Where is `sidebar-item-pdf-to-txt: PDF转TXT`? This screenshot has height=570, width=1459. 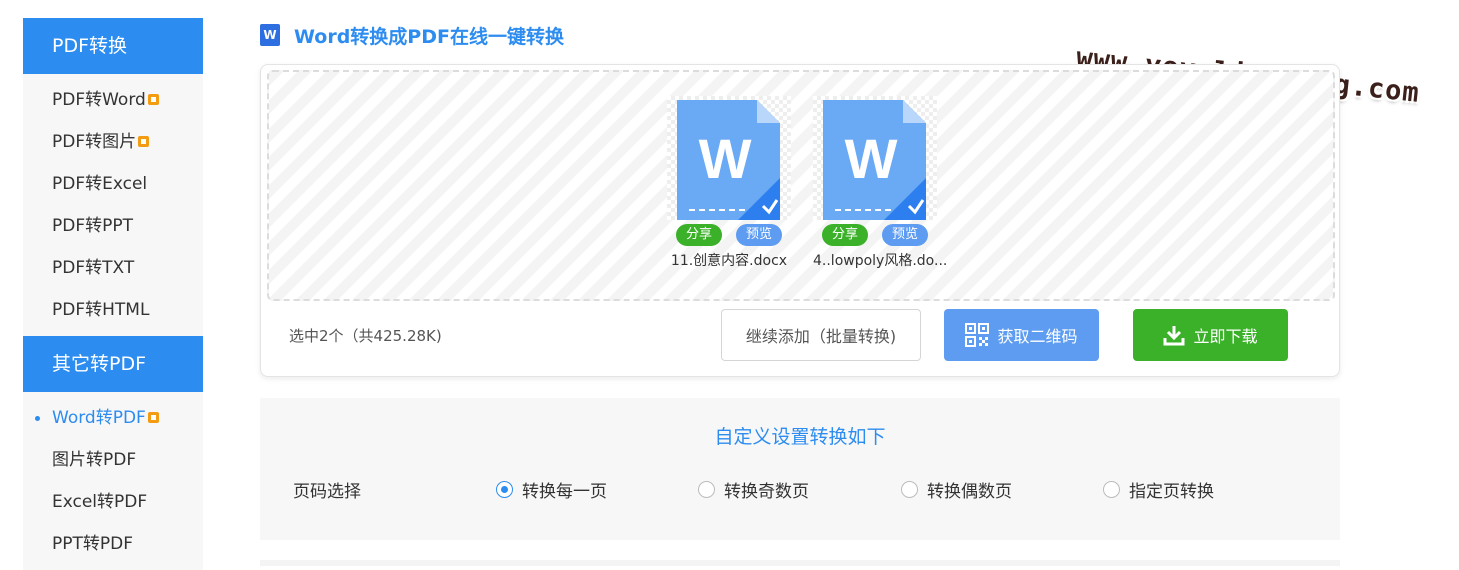
sidebar-item-pdf-to-txt: PDF转TXT is located at coordinates (113, 268).